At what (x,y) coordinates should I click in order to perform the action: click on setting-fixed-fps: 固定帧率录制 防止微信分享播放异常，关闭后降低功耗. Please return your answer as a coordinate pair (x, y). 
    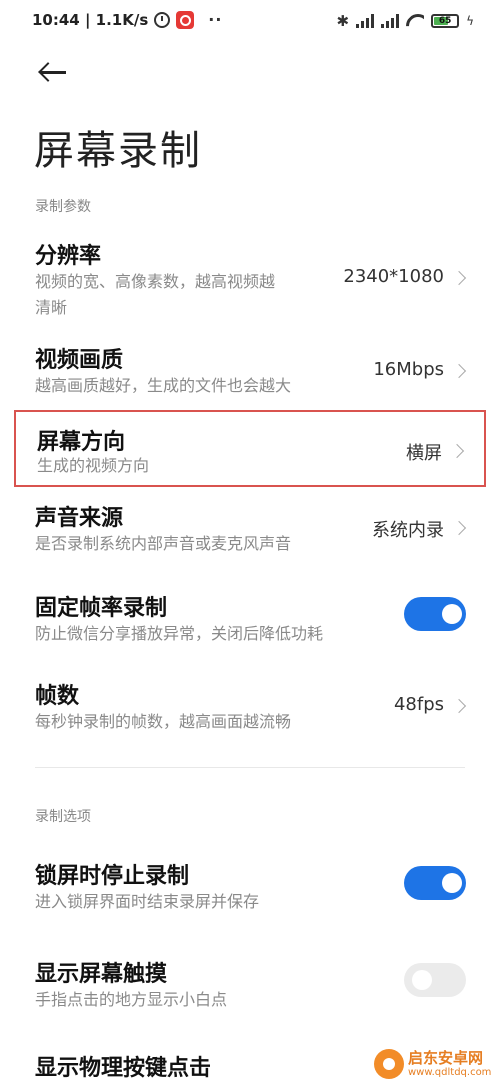
    Looking at the image, I should click on (250, 617).